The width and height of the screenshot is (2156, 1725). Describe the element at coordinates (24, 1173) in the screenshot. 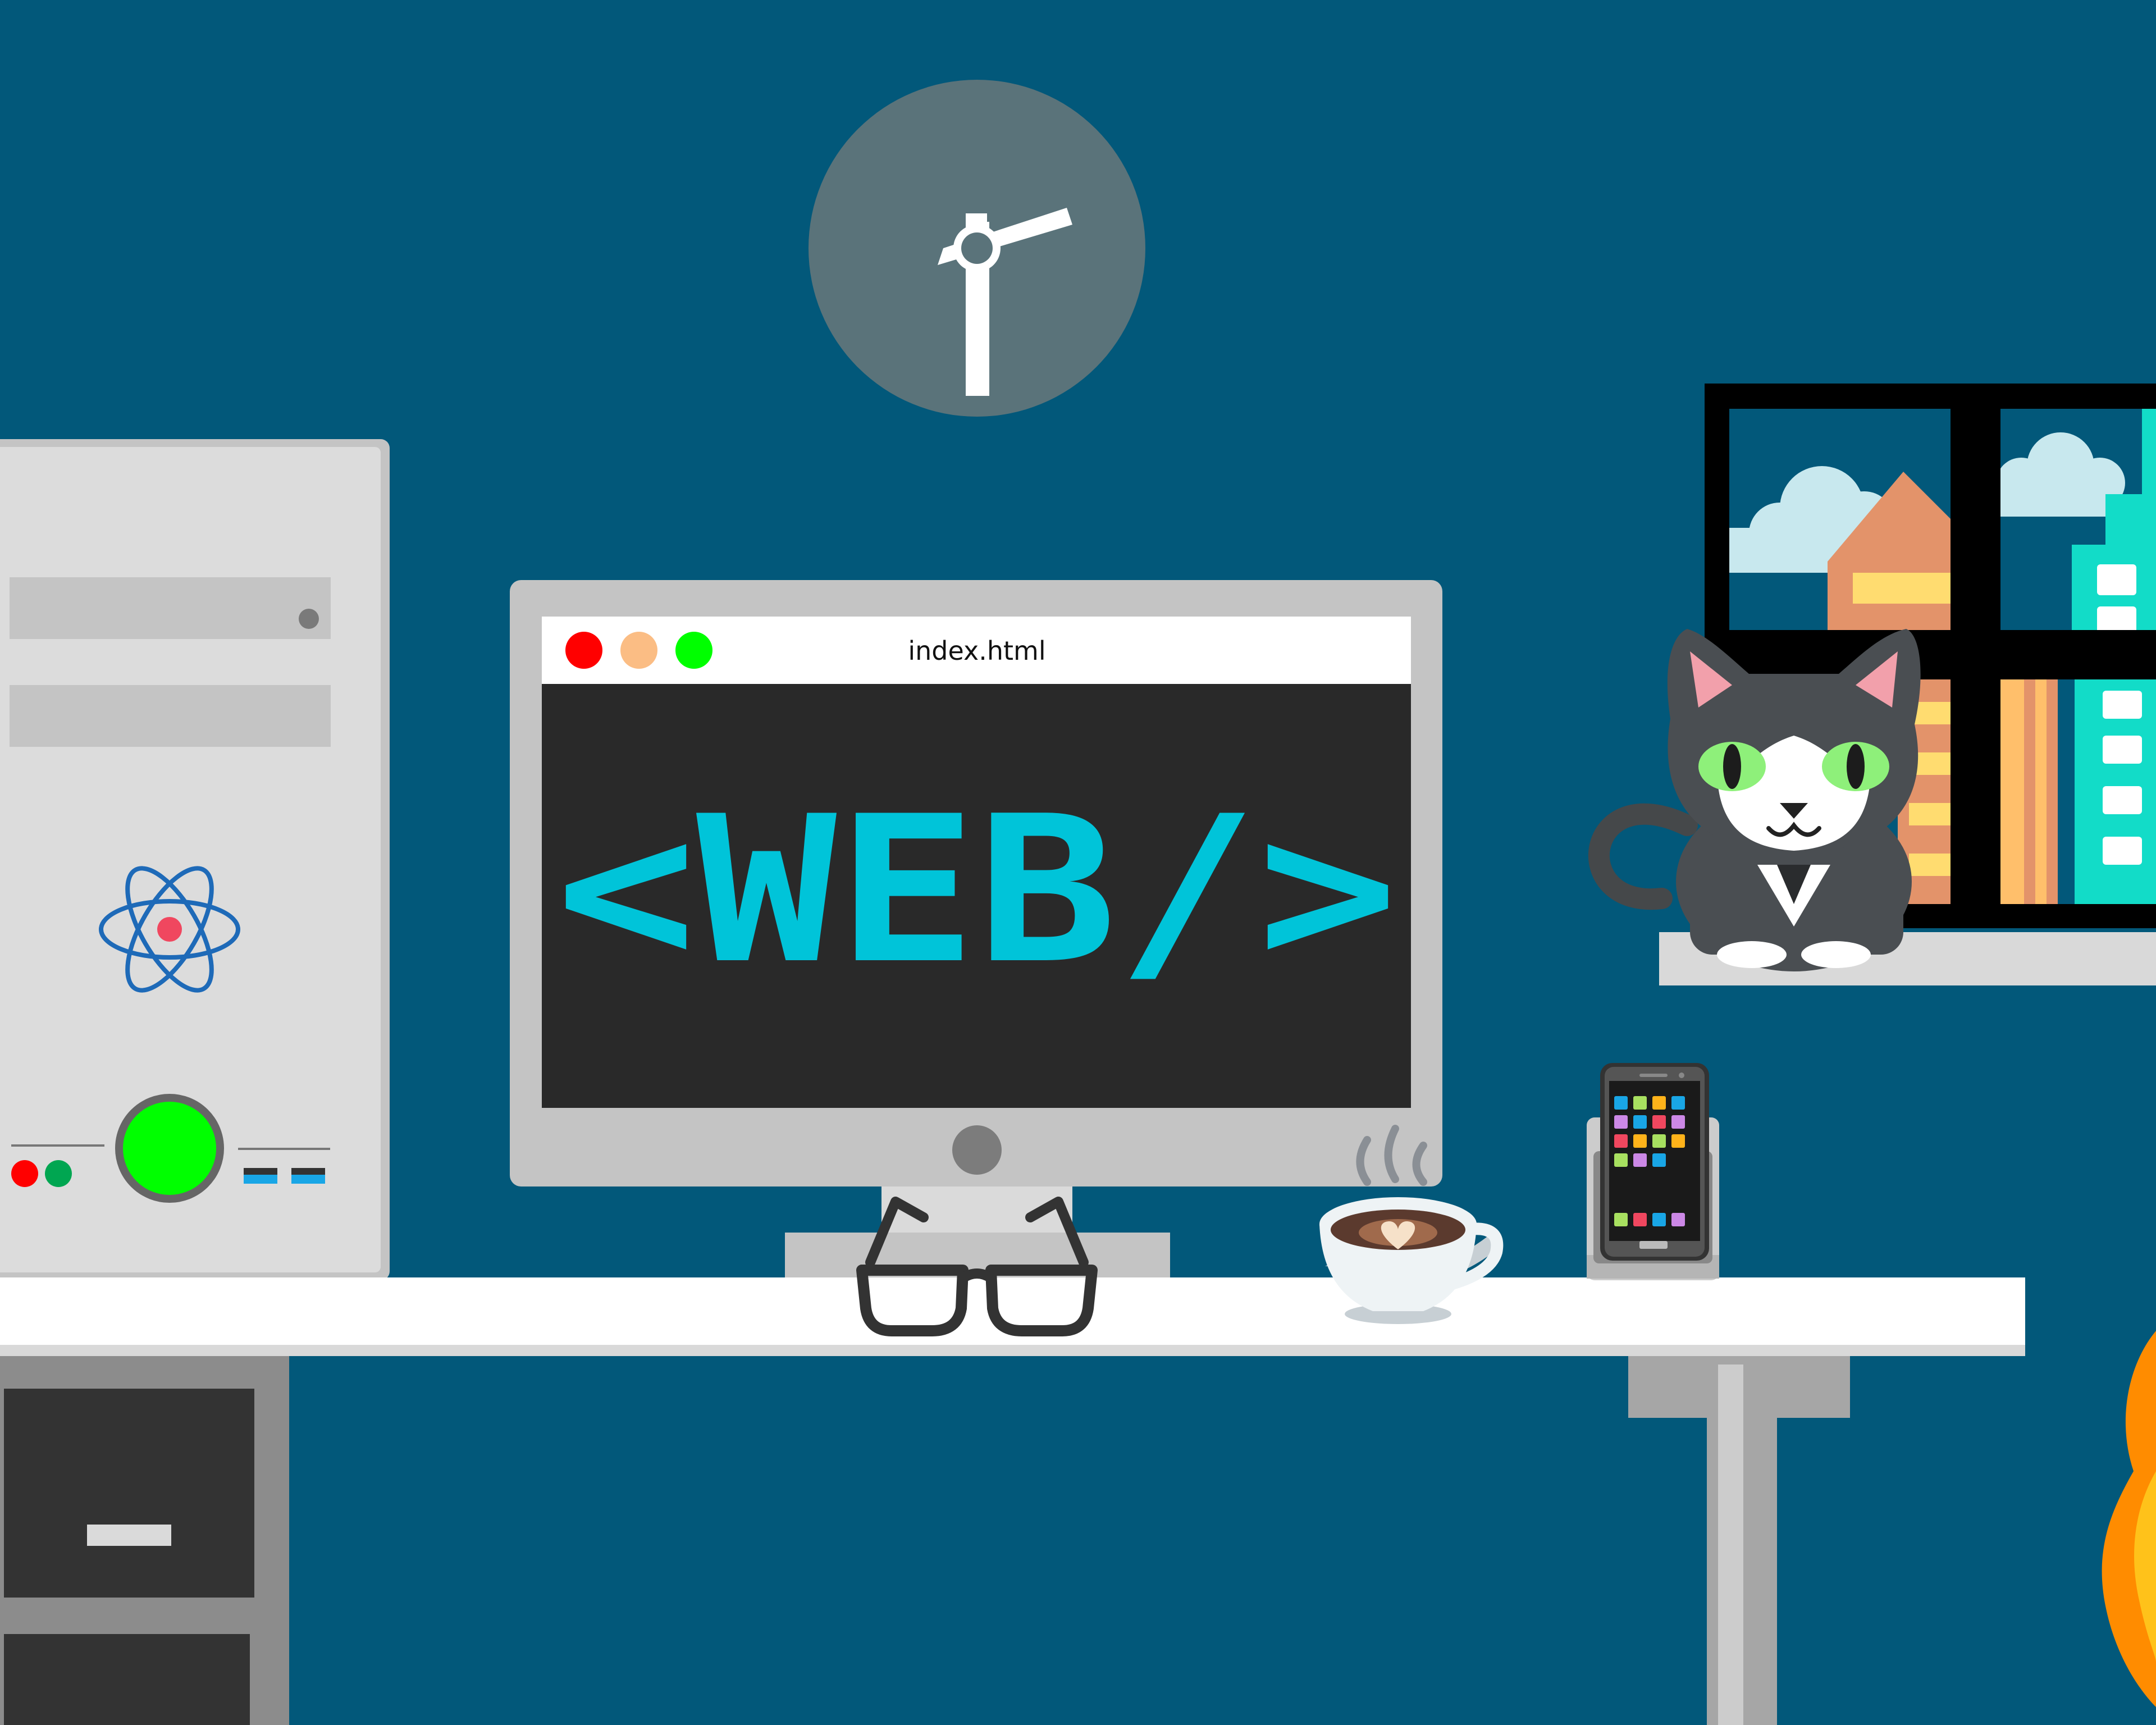

I see `power-led-red` at that location.